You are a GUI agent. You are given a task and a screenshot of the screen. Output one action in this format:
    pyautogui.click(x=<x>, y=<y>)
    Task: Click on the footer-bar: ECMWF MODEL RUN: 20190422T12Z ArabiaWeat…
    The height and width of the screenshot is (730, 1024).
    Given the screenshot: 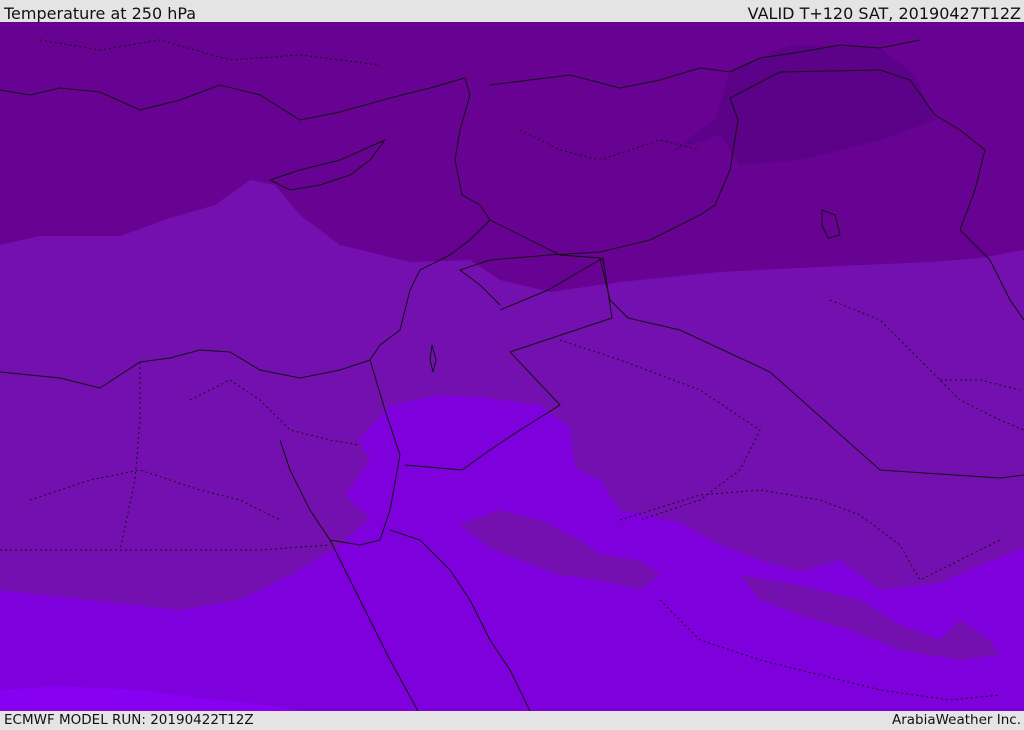 What is the action you would take?
    pyautogui.click(x=512, y=720)
    